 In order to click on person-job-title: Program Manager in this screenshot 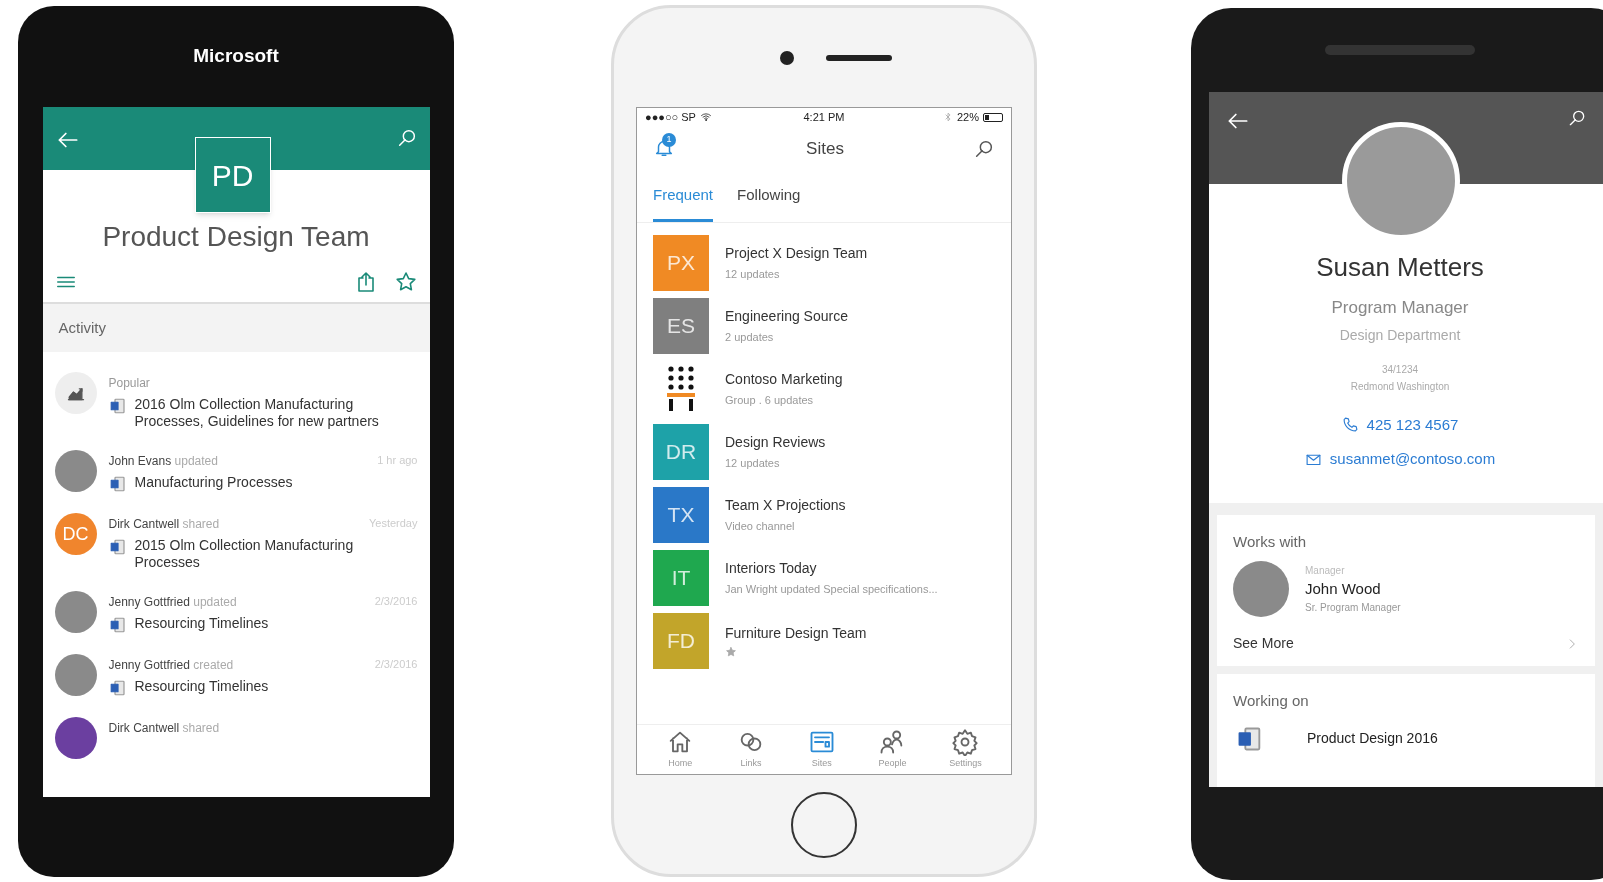, I will do `click(1400, 308)`.